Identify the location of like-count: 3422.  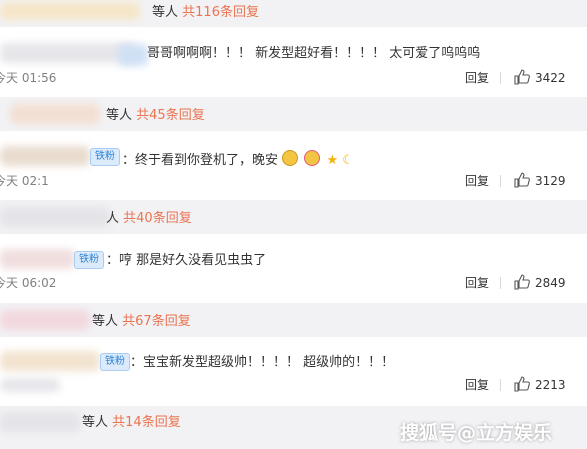
(550, 78).